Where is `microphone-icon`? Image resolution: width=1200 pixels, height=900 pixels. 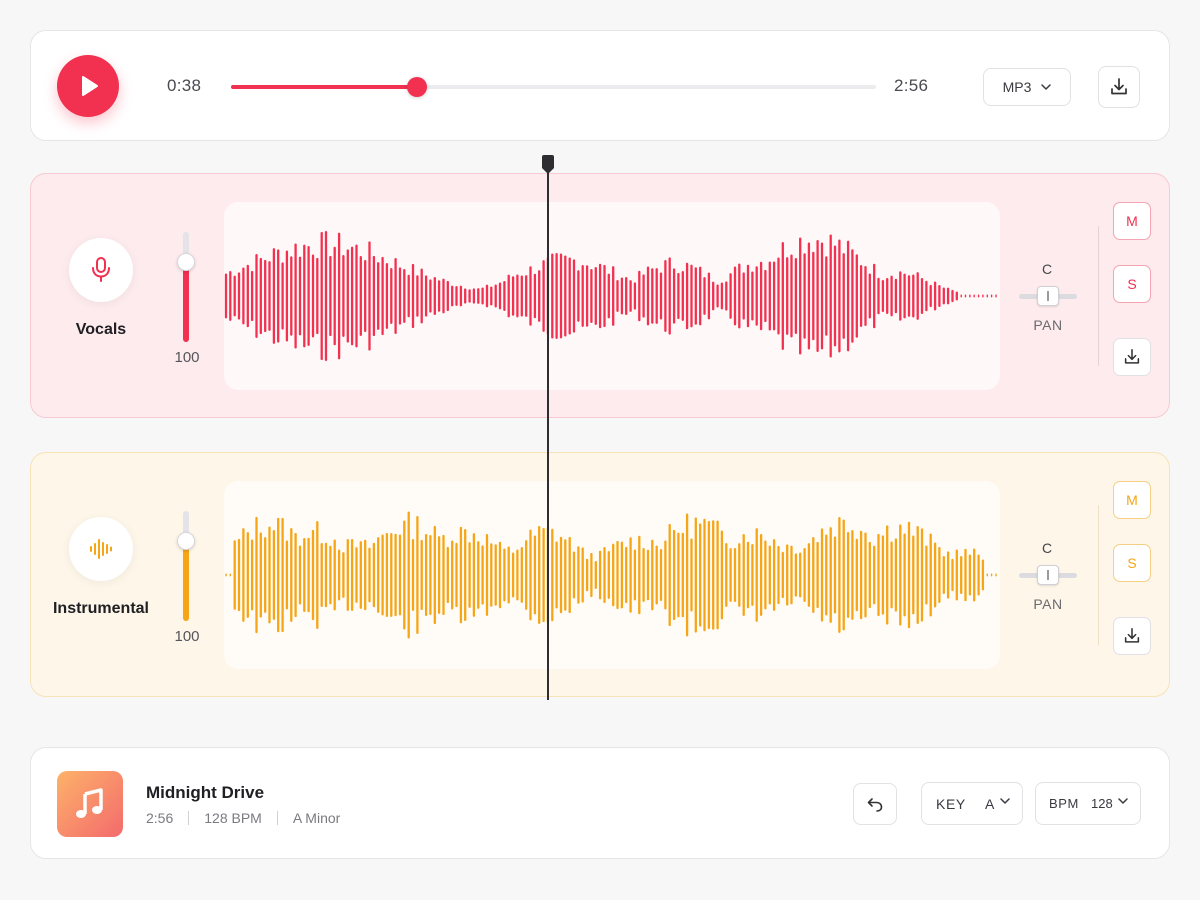
microphone-icon is located at coordinates (101, 269).